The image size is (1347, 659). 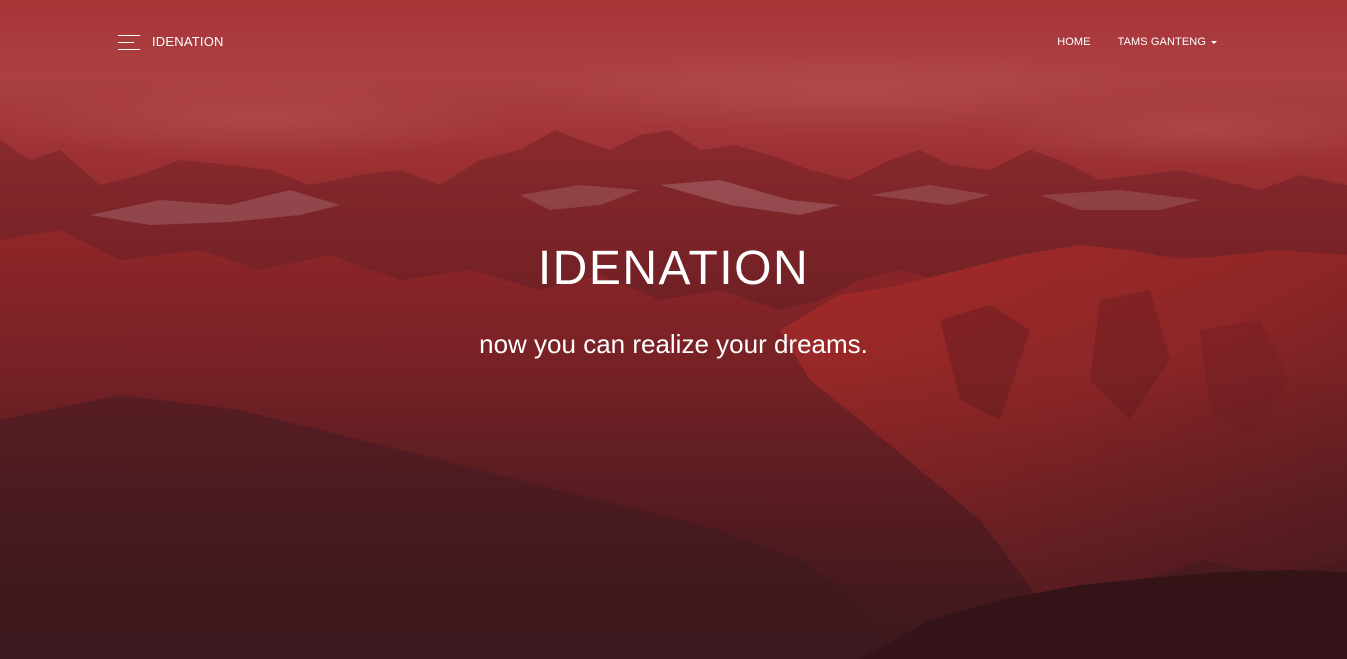 I want to click on top-navbar: IDENATION HOME TAMS GANTENG, so click(x=673, y=42).